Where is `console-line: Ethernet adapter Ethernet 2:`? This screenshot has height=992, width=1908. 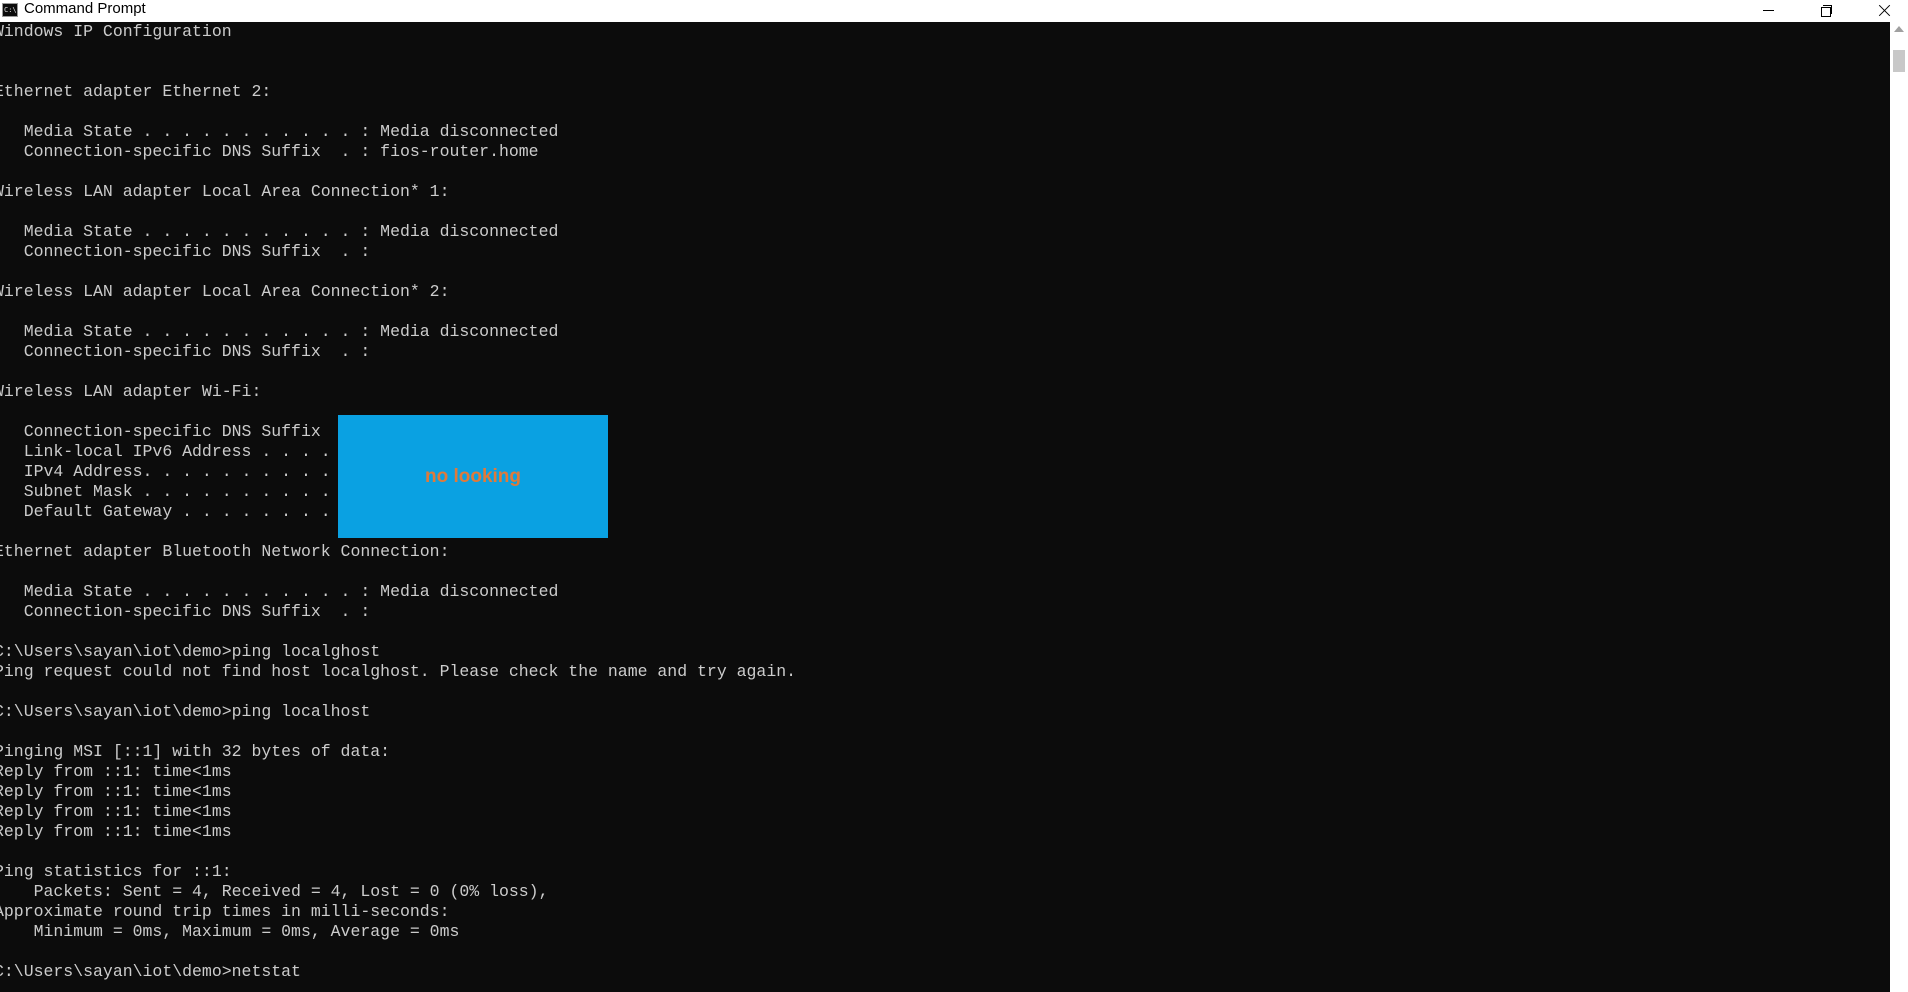
console-line: Ethernet adapter Ethernet 2: is located at coordinates (136, 91).